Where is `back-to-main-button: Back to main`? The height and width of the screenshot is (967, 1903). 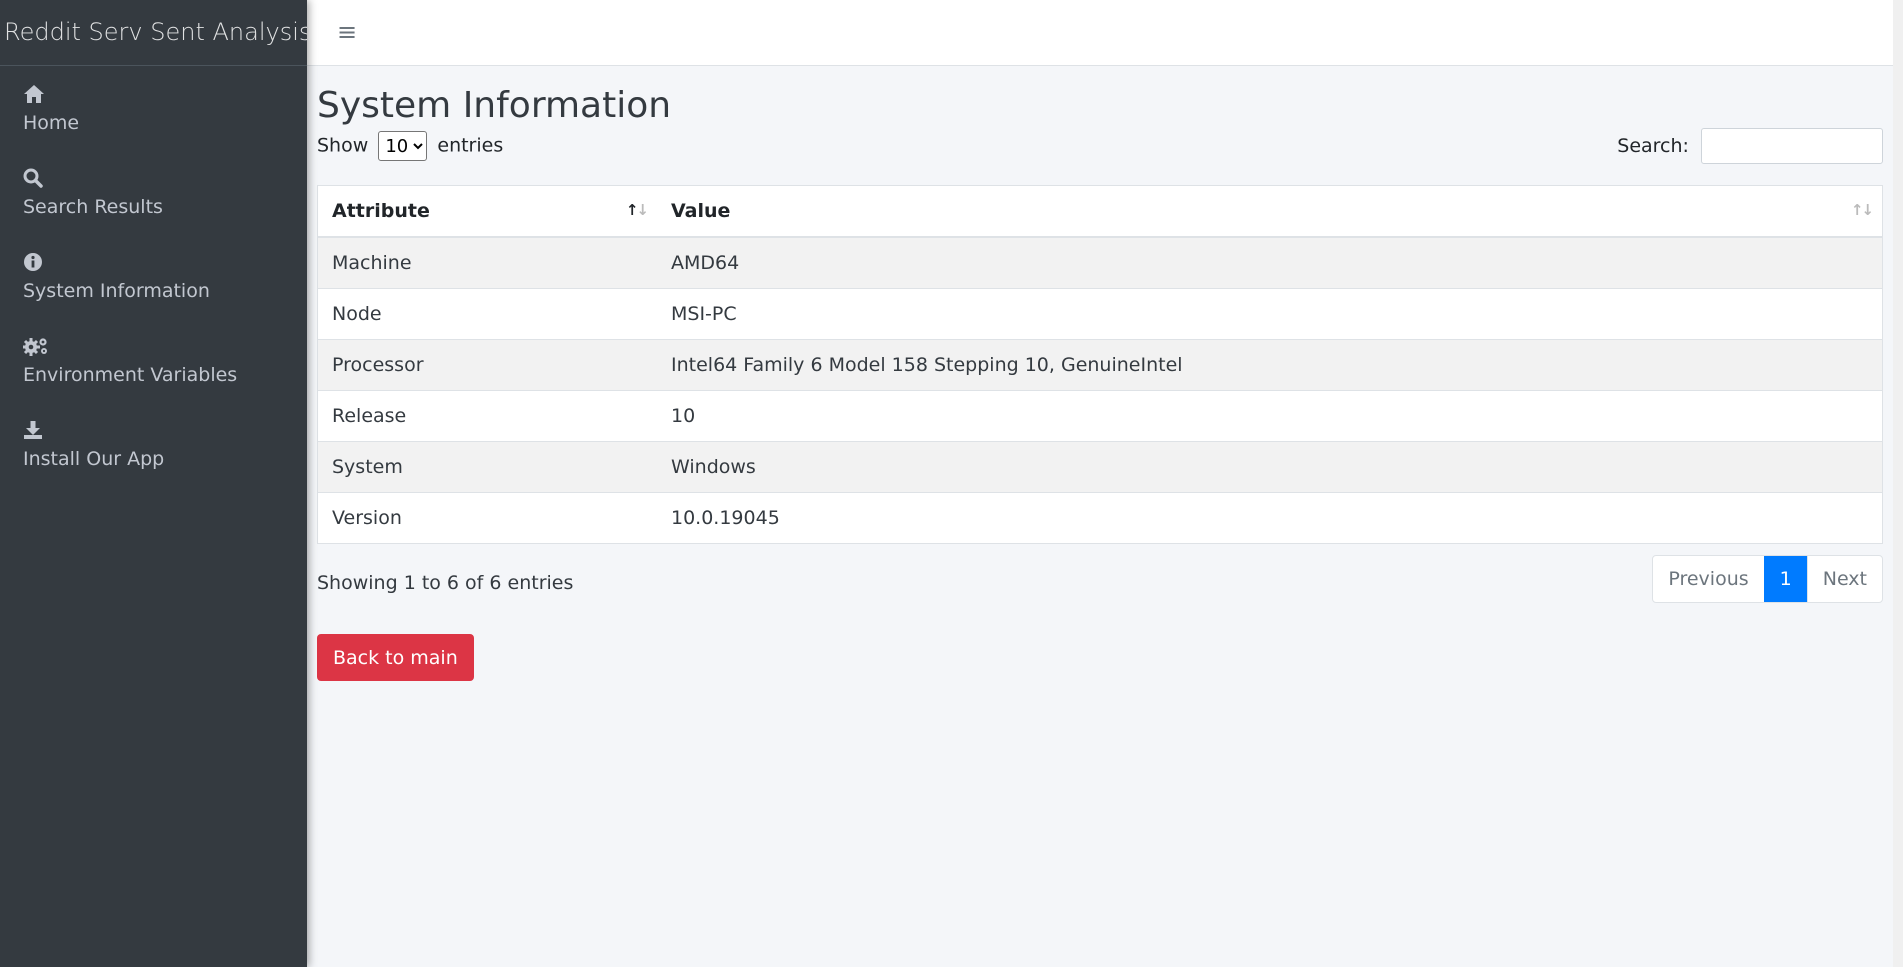 back-to-main-button: Back to main is located at coordinates (395, 657).